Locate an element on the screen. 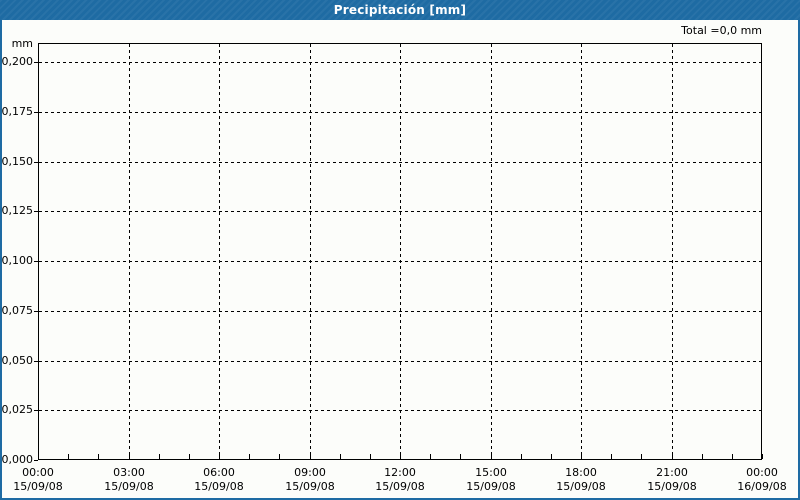 The height and width of the screenshot is (500, 800). x-time-label: 09:00 is located at coordinates (310, 472).